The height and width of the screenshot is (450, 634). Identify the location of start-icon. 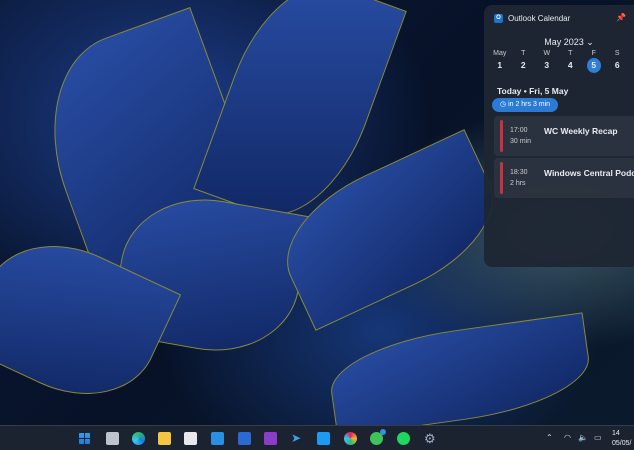
(84, 438).